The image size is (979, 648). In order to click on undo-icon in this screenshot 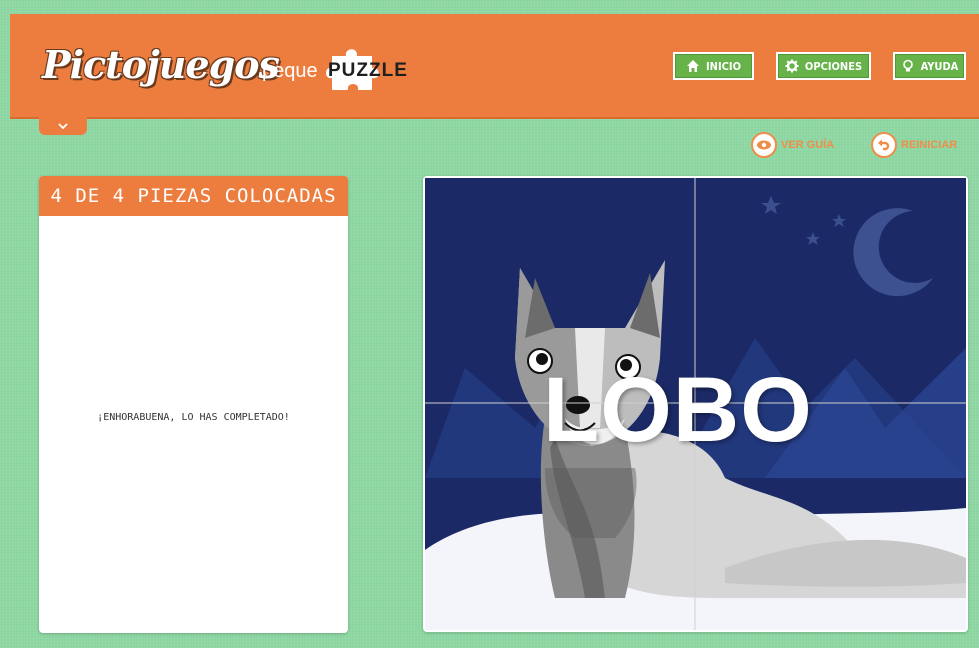, I will do `click(884, 145)`.